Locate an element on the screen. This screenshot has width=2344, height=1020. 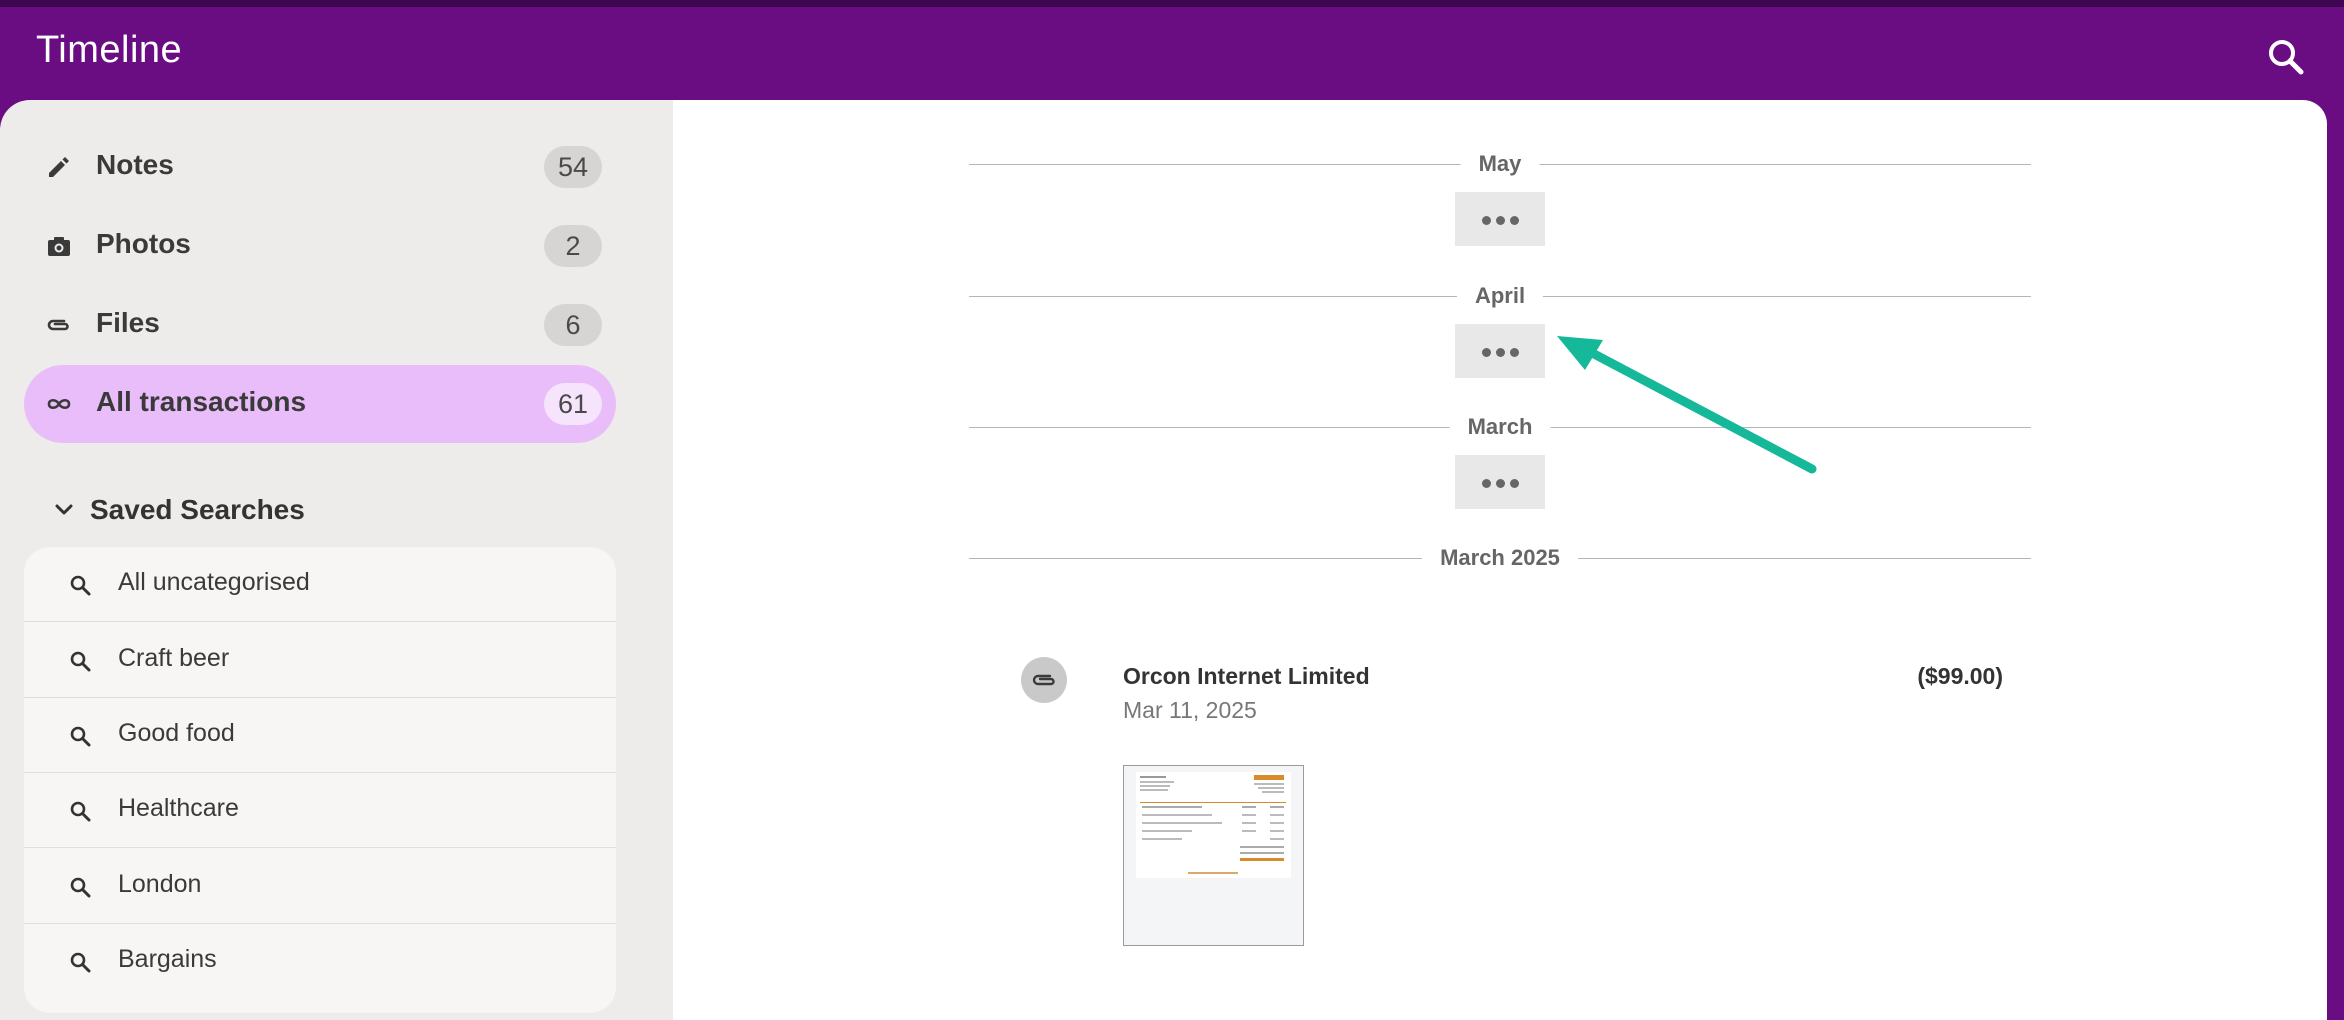
nav-item-all-transactions: All transactions 61 is located at coordinates (320, 404).